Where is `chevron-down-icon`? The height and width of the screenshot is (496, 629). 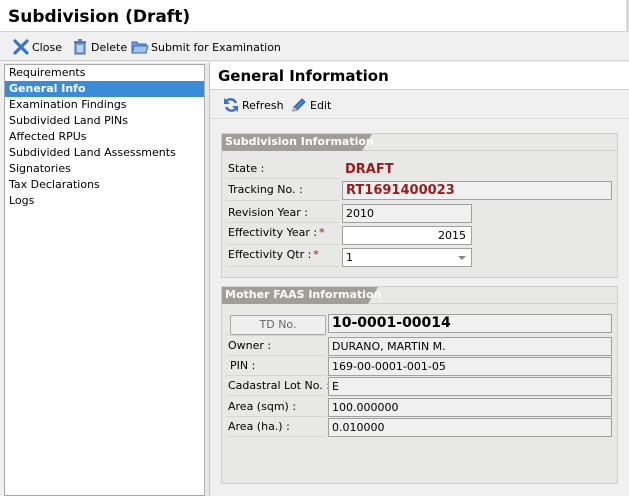 chevron-down-icon is located at coordinates (462, 258).